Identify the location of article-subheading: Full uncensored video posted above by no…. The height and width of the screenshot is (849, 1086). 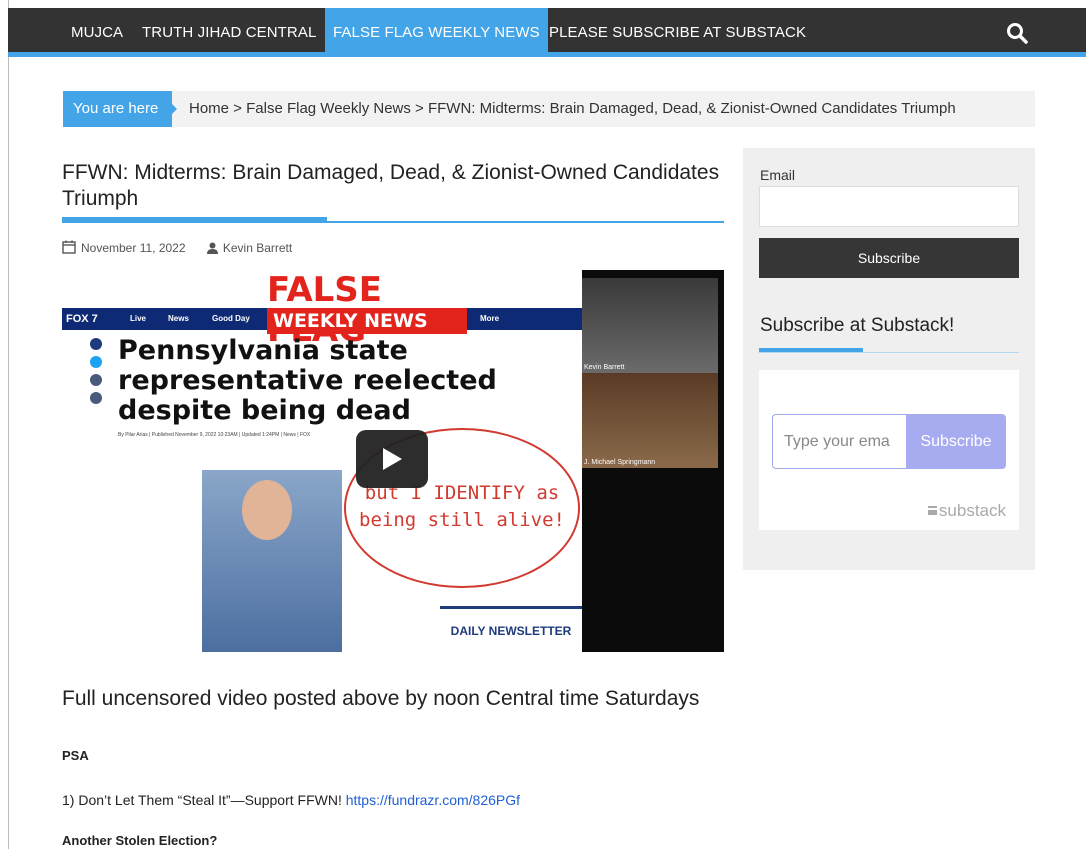
(381, 698).